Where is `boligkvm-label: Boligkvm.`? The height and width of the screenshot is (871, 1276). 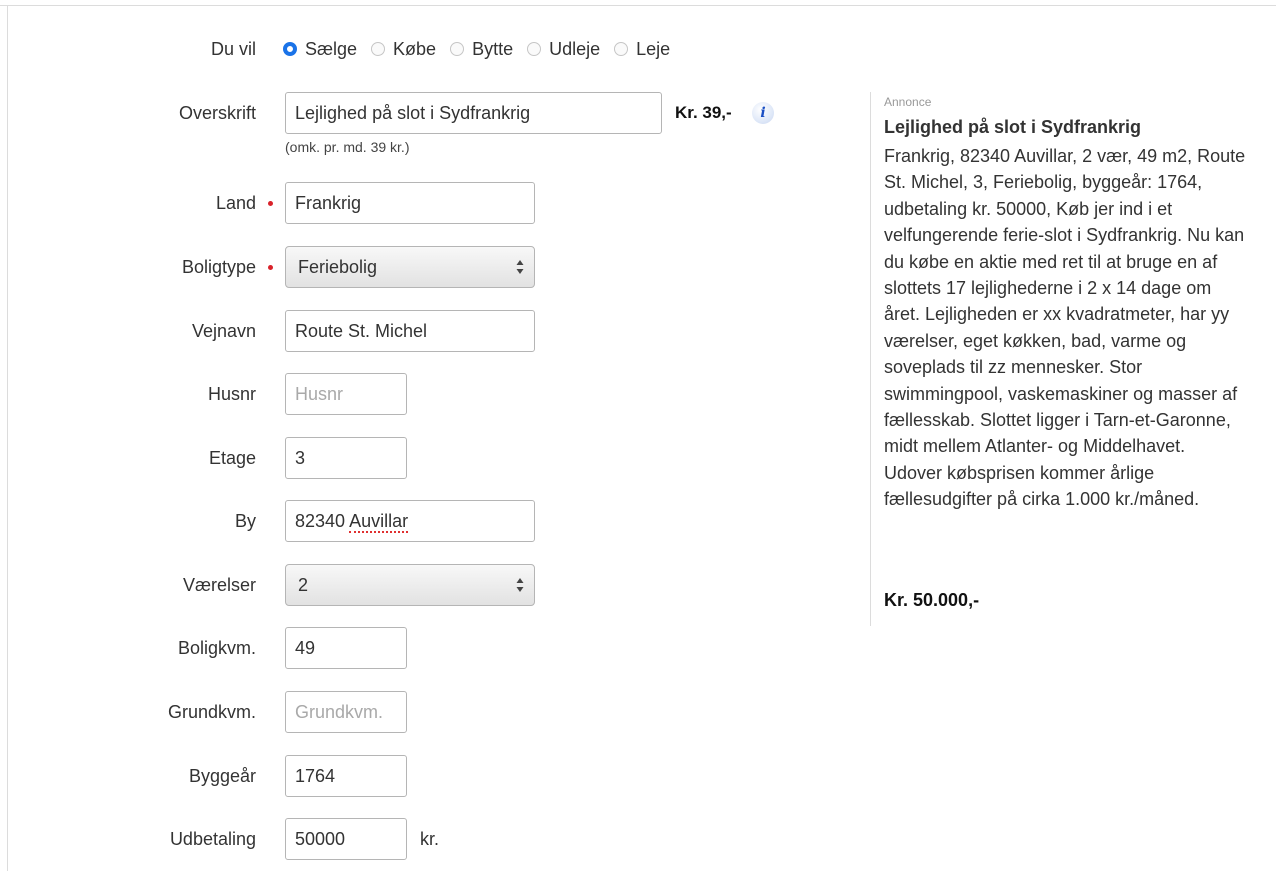 boligkvm-label: Boligkvm. is located at coordinates (216, 648).